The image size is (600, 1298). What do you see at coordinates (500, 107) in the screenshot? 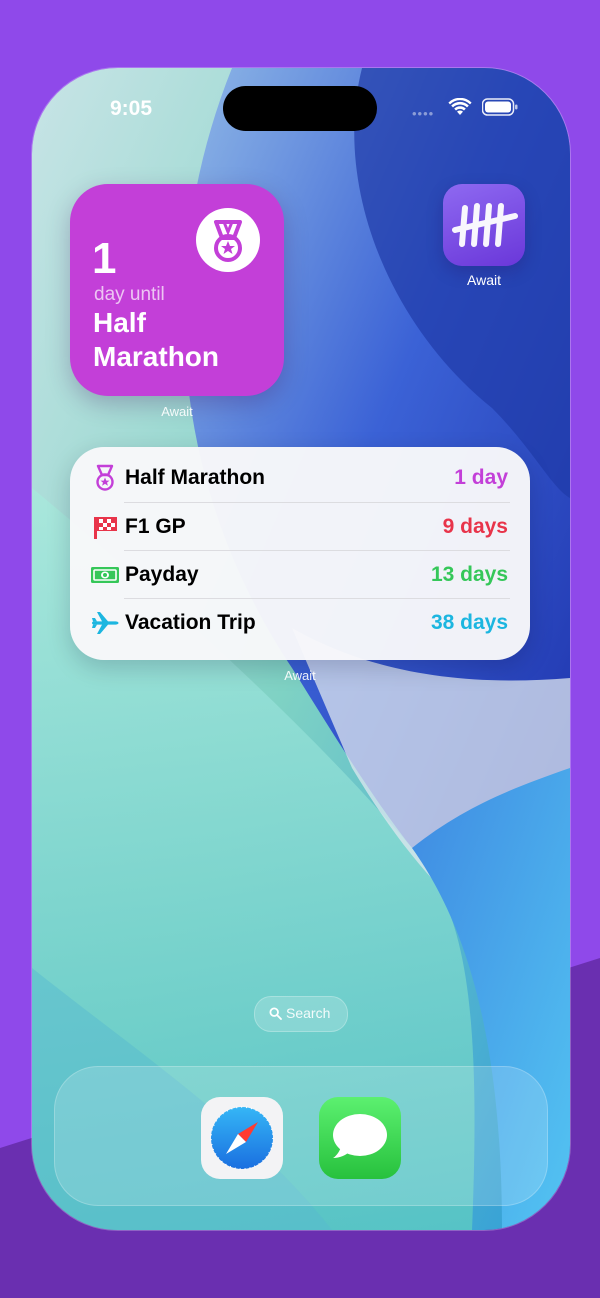
I see `battery-icon` at bounding box center [500, 107].